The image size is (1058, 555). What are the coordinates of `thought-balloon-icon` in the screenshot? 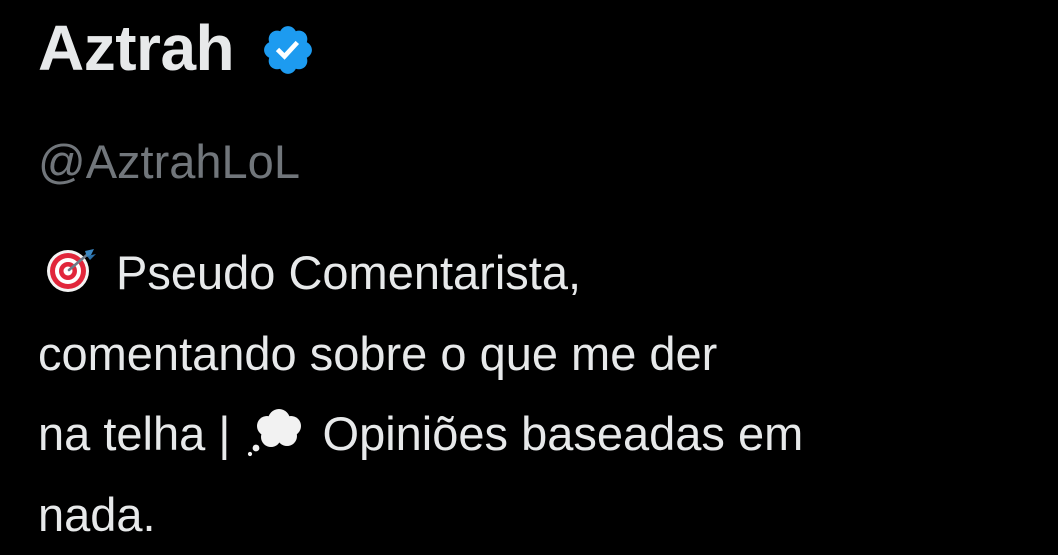 It's located at (277, 426).